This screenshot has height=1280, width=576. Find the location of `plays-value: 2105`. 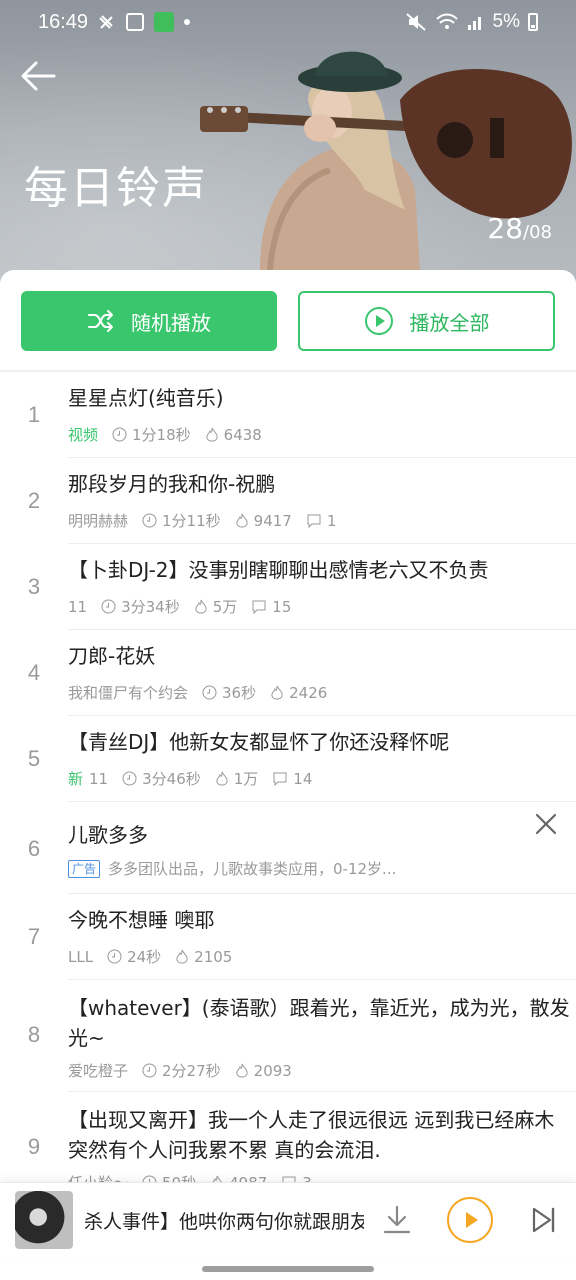

plays-value: 2105 is located at coordinates (213, 956).